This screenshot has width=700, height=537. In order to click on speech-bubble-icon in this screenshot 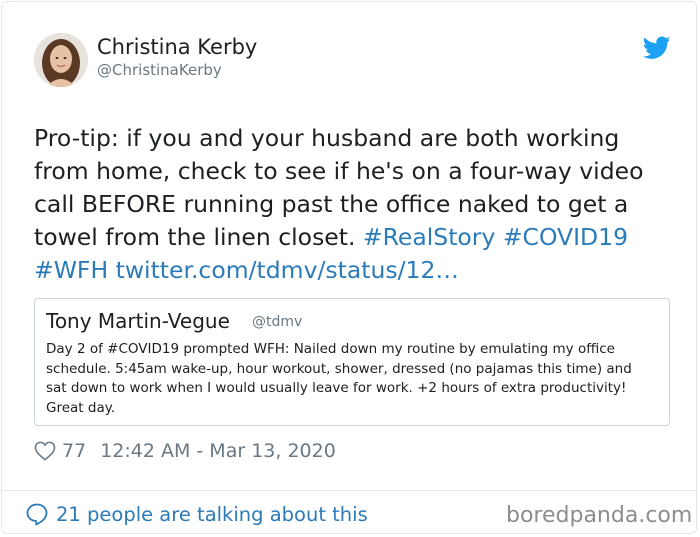, I will do `click(37, 514)`.